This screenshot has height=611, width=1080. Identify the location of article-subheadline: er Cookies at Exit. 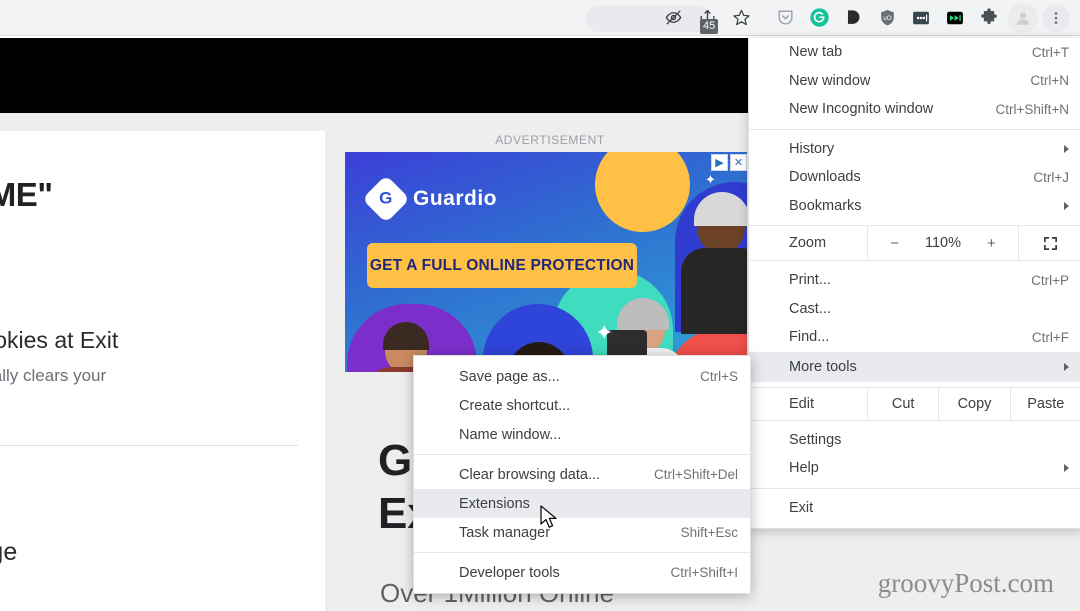
(169, 340).